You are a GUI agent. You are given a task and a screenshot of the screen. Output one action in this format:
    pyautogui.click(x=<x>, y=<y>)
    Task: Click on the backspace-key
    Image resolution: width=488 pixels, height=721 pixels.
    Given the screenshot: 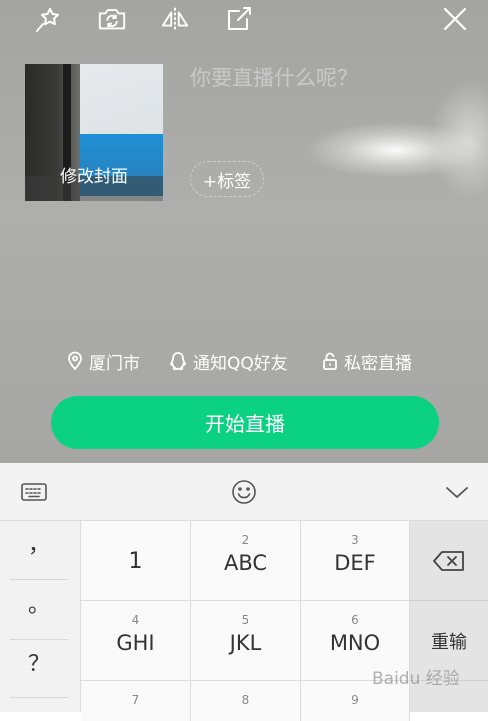 What is the action you would take?
    pyautogui.click(x=449, y=561)
    